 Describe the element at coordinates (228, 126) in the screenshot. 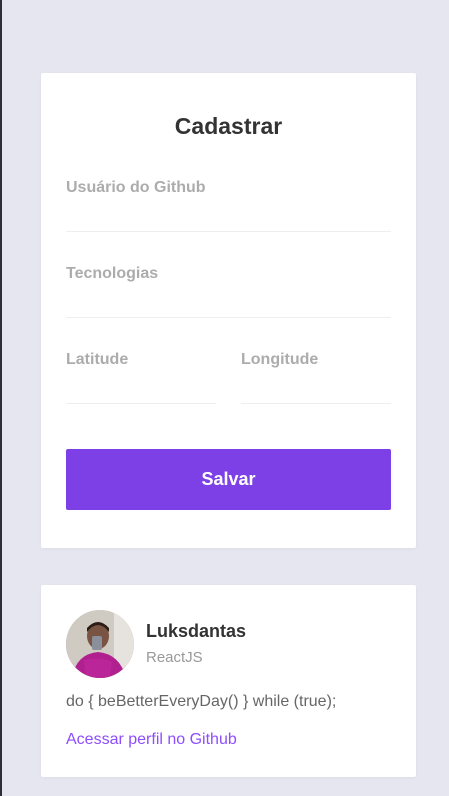

I see `form-title: Cadastrar` at that location.